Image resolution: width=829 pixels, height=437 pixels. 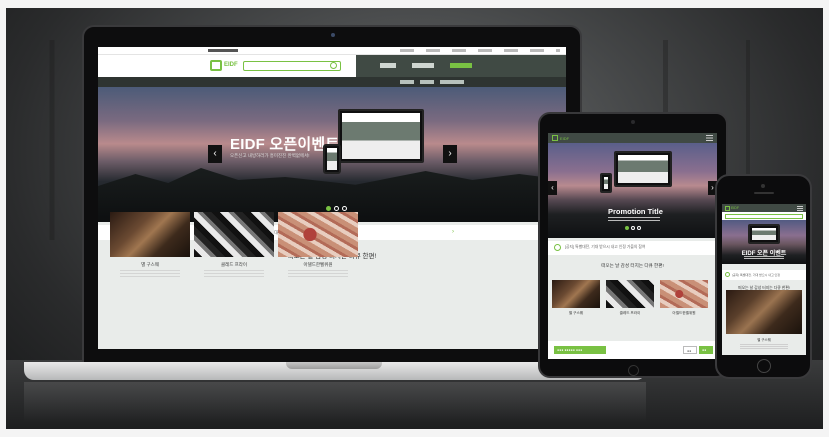 I want to click on hero-subtitle: 오픈신고 내방하러가 흥미진진 완벽없에서!, so click(x=270, y=155).